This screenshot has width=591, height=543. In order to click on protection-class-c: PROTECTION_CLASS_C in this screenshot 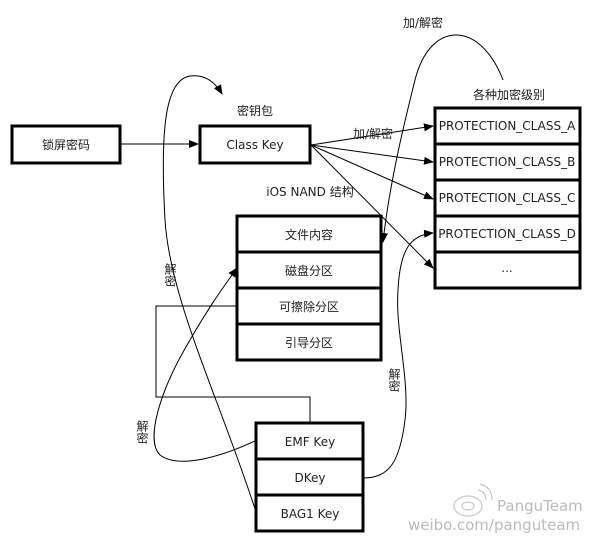, I will do `click(507, 198)`.